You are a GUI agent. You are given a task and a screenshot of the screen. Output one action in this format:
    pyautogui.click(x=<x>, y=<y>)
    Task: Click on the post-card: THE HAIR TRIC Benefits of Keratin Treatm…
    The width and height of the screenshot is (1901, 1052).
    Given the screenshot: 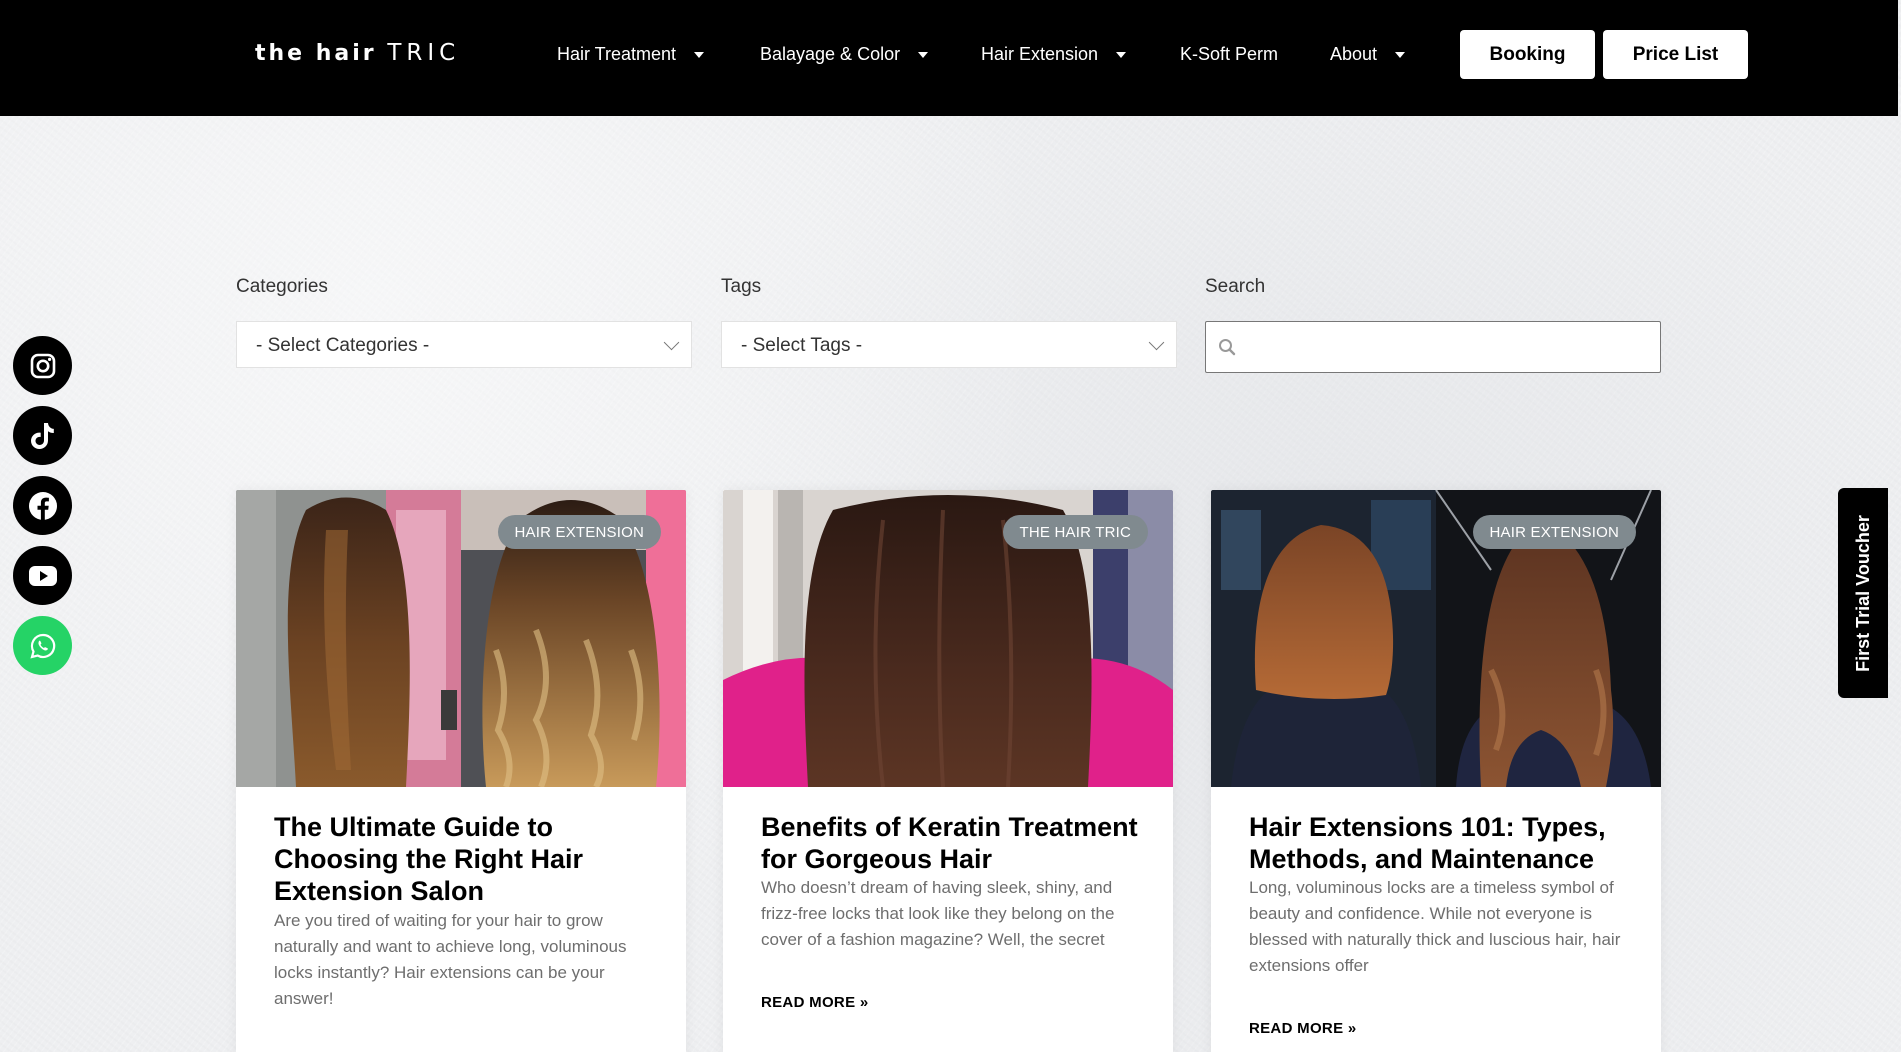 What is the action you would take?
    pyautogui.click(x=948, y=771)
    